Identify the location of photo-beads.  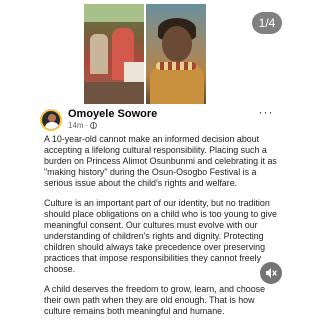
(176, 66).